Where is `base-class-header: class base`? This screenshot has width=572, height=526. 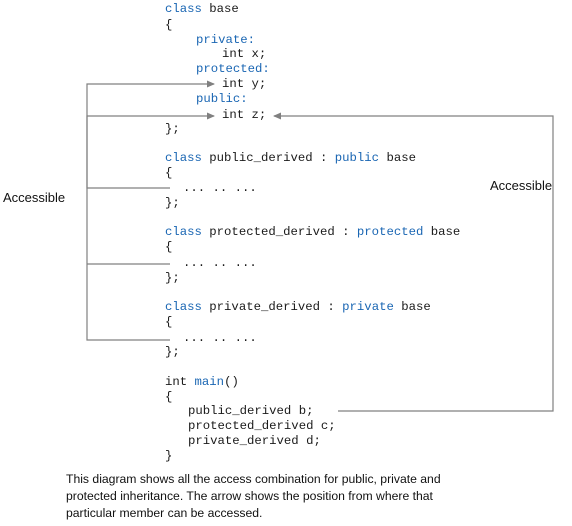
base-class-header: class base is located at coordinates (202, 9).